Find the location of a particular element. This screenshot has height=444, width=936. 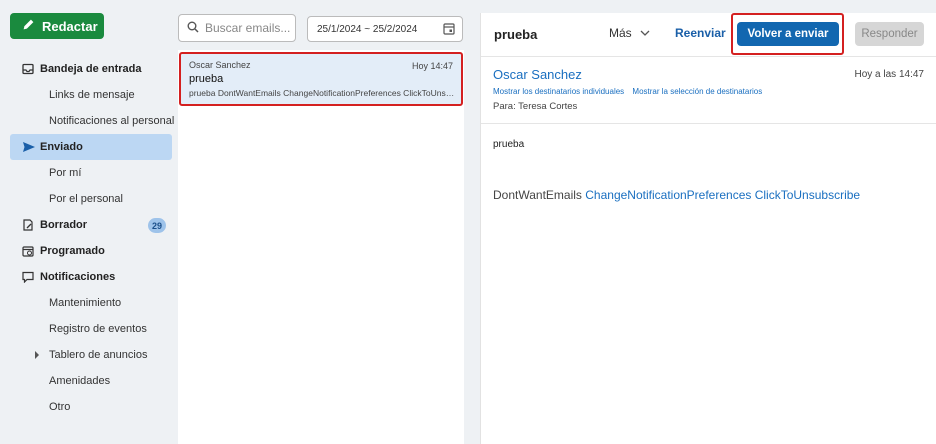

sidebar-item-bulletin-board: Tablero de anuncios is located at coordinates (88, 355).